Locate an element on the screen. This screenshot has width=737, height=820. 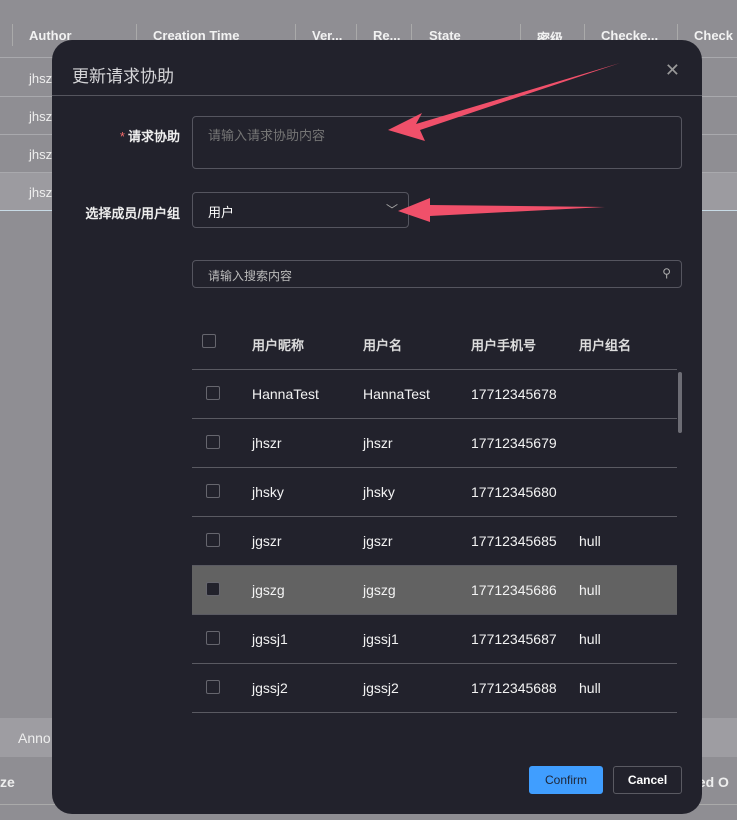
annotation-arrows is located at coordinates (504, 142).